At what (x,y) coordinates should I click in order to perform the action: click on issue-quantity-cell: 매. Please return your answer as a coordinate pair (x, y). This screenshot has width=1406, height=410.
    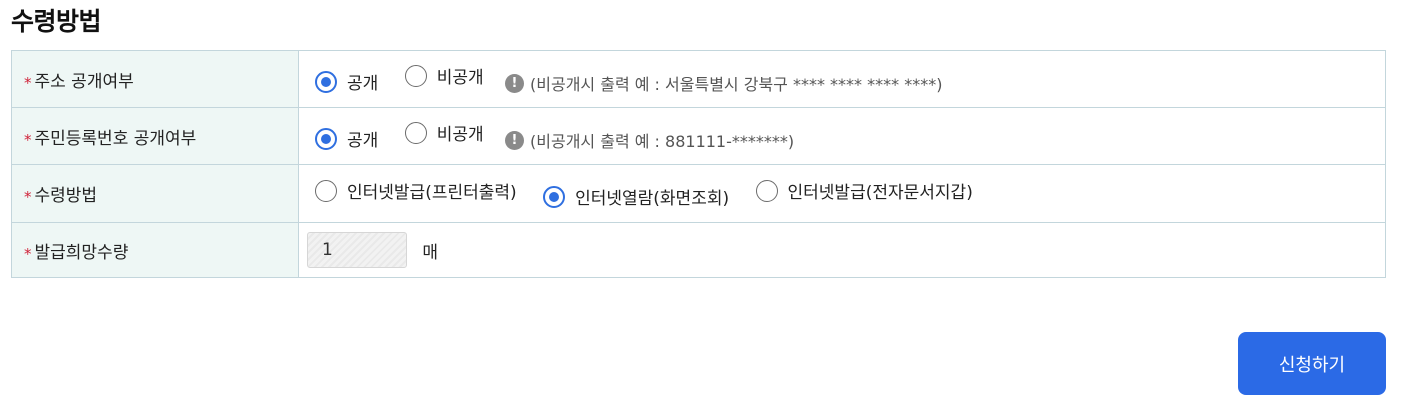
    Looking at the image, I should click on (842, 250).